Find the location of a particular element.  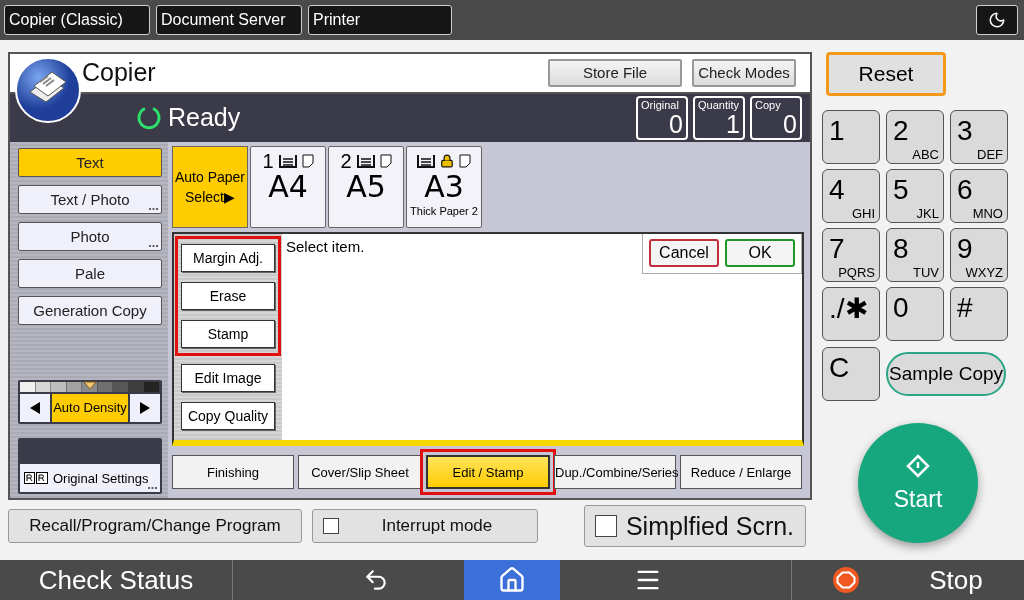

counter-label: Copy is located at coordinates (768, 104).